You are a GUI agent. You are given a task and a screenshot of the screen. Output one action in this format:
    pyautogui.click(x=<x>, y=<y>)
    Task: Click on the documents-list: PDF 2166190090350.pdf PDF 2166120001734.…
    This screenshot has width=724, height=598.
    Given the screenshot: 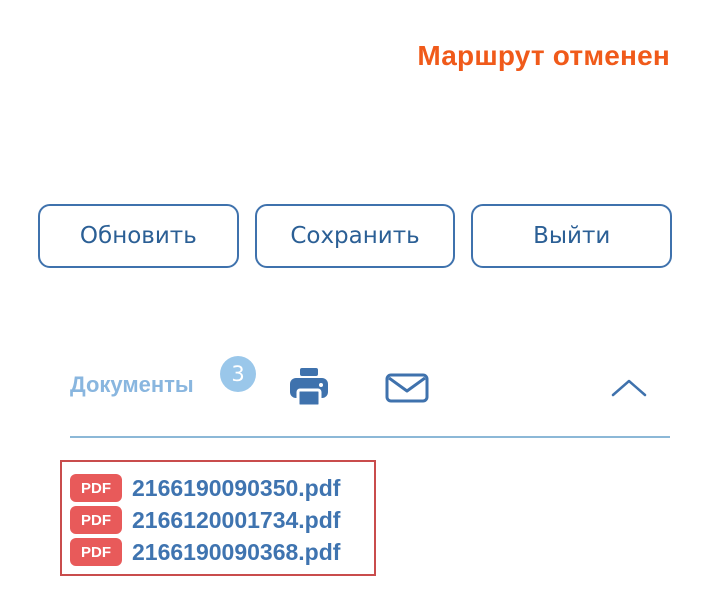 What is the action you would take?
    pyautogui.click(x=218, y=518)
    